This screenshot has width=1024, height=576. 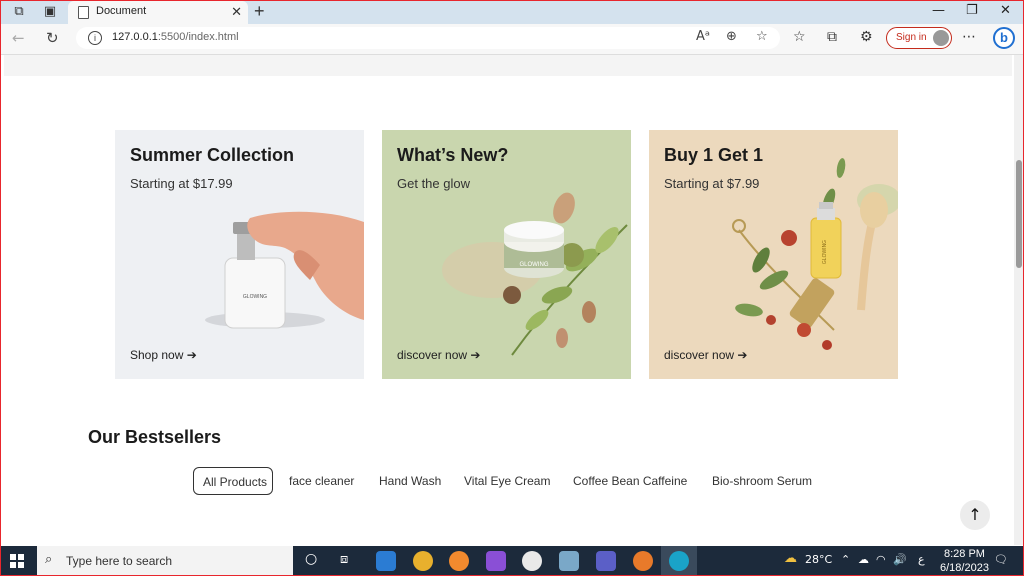 I want to click on notifications-icon: 🗨, so click(x=1001, y=559).